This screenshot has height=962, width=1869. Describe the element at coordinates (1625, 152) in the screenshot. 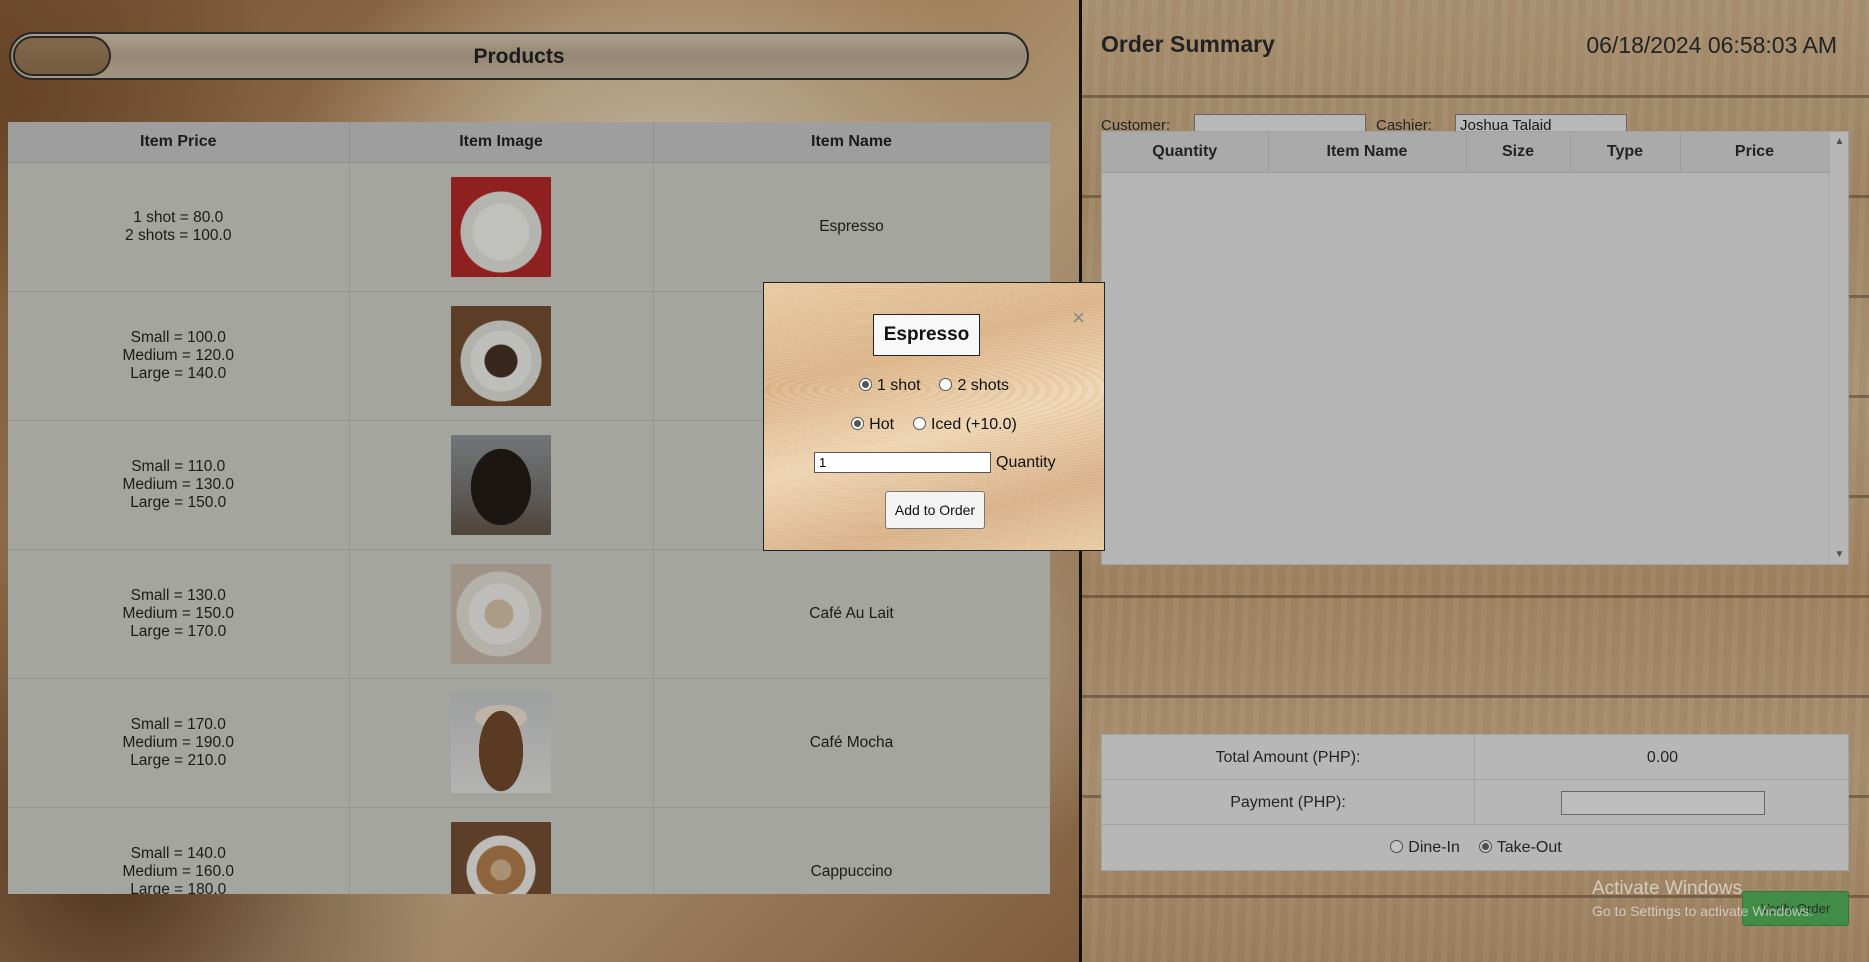

I see `column-header-type: Type` at that location.